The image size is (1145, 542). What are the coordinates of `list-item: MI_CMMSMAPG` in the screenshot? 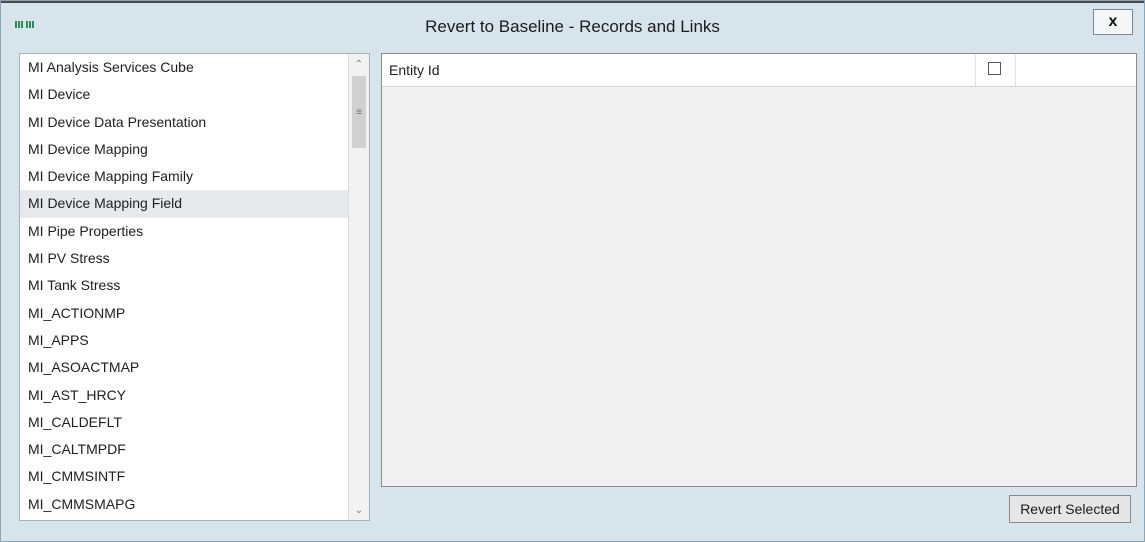 It's located at (184, 504).